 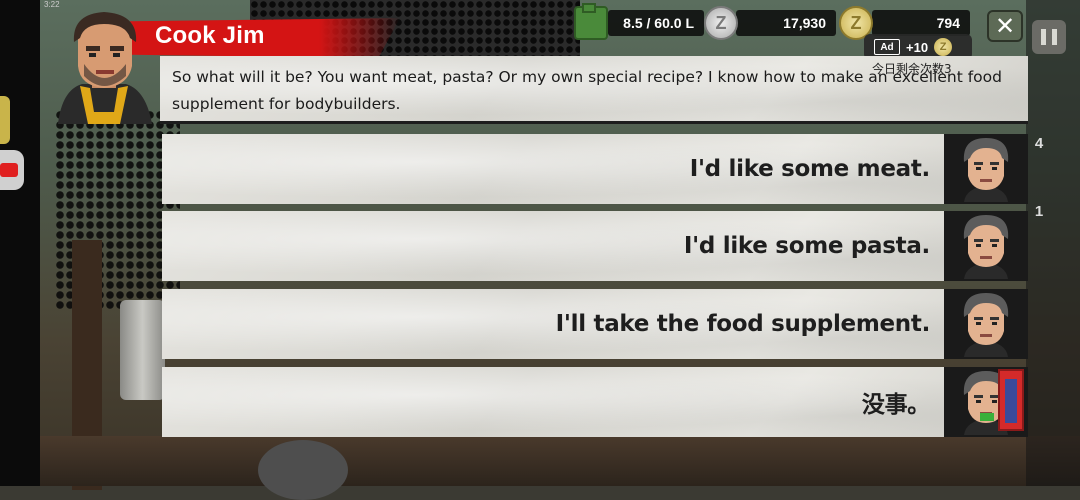 What do you see at coordinates (895, 405) in the screenshot?
I see `option-label: 没事。` at bounding box center [895, 405].